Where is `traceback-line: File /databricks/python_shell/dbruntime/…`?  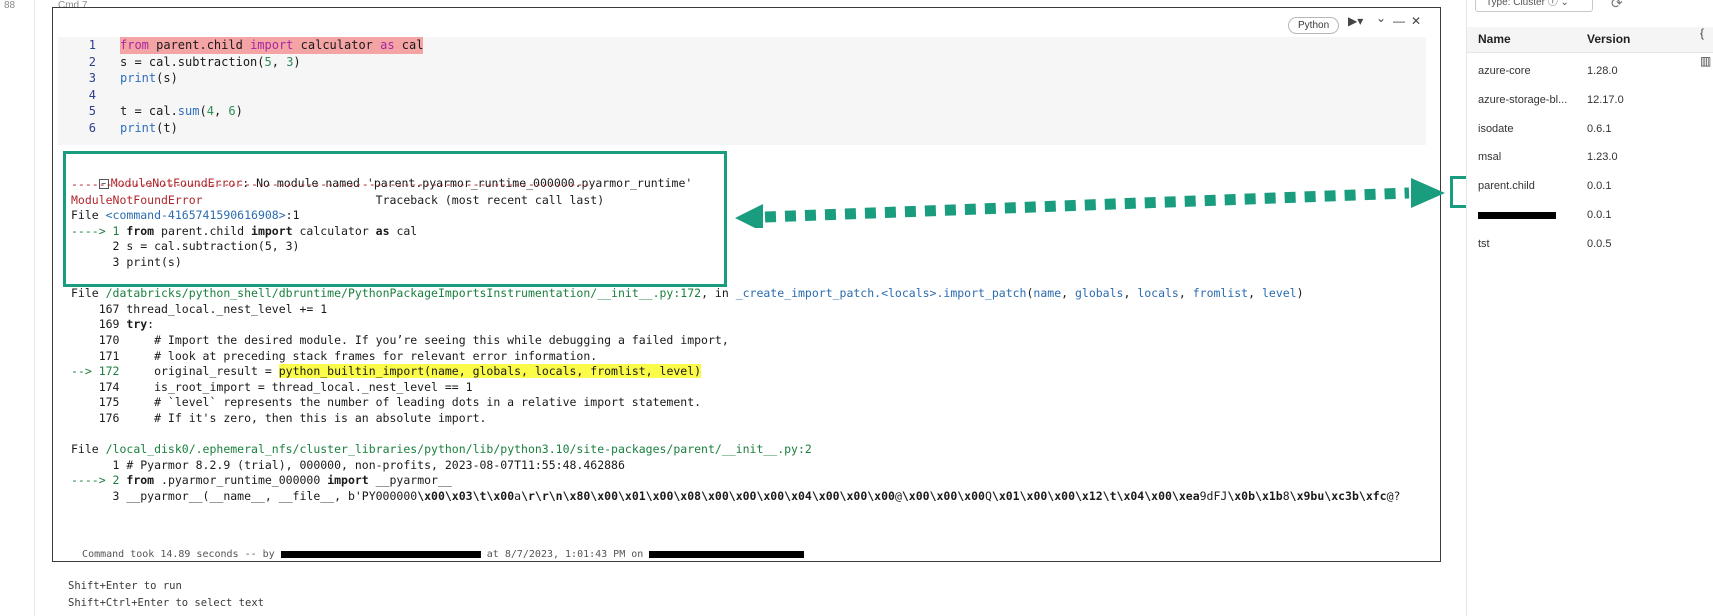
traceback-line: File /databricks/python_shell/dbruntime/… is located at coordinates (687, 293).